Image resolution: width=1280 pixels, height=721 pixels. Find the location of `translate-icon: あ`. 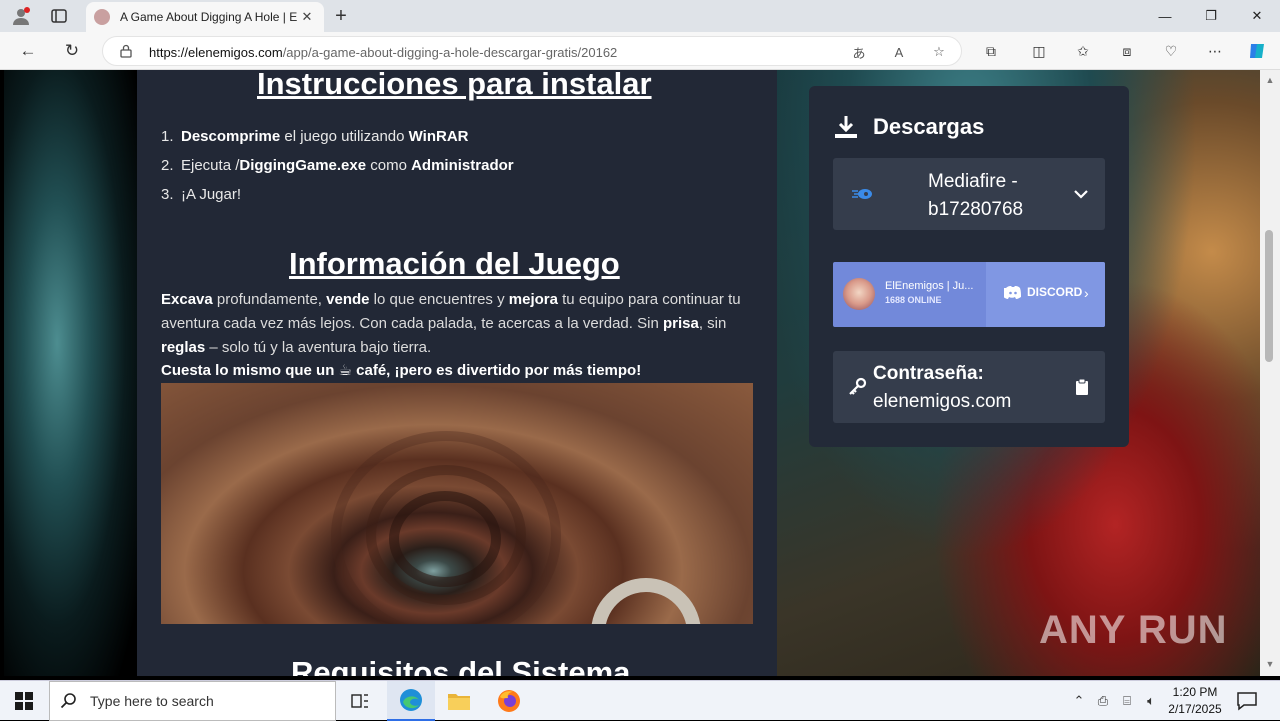

translate-icon: あ is located at coordinates (859, 52).